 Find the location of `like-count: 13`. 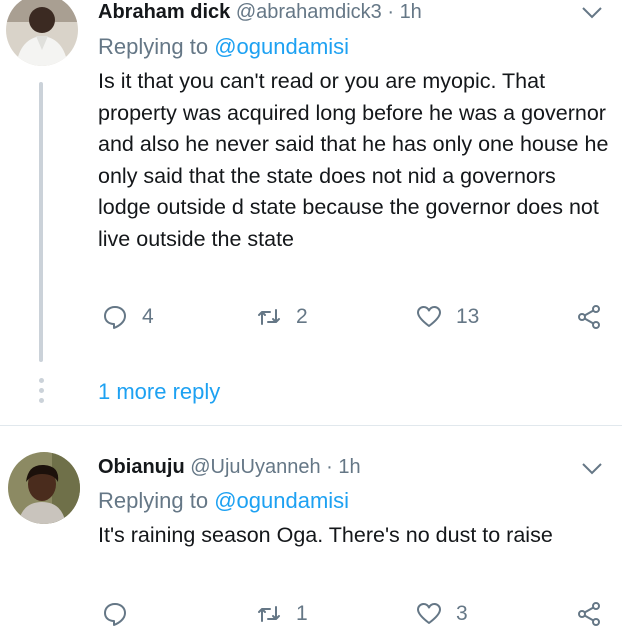

like-count: 13 is located at coordinates (468, 316).